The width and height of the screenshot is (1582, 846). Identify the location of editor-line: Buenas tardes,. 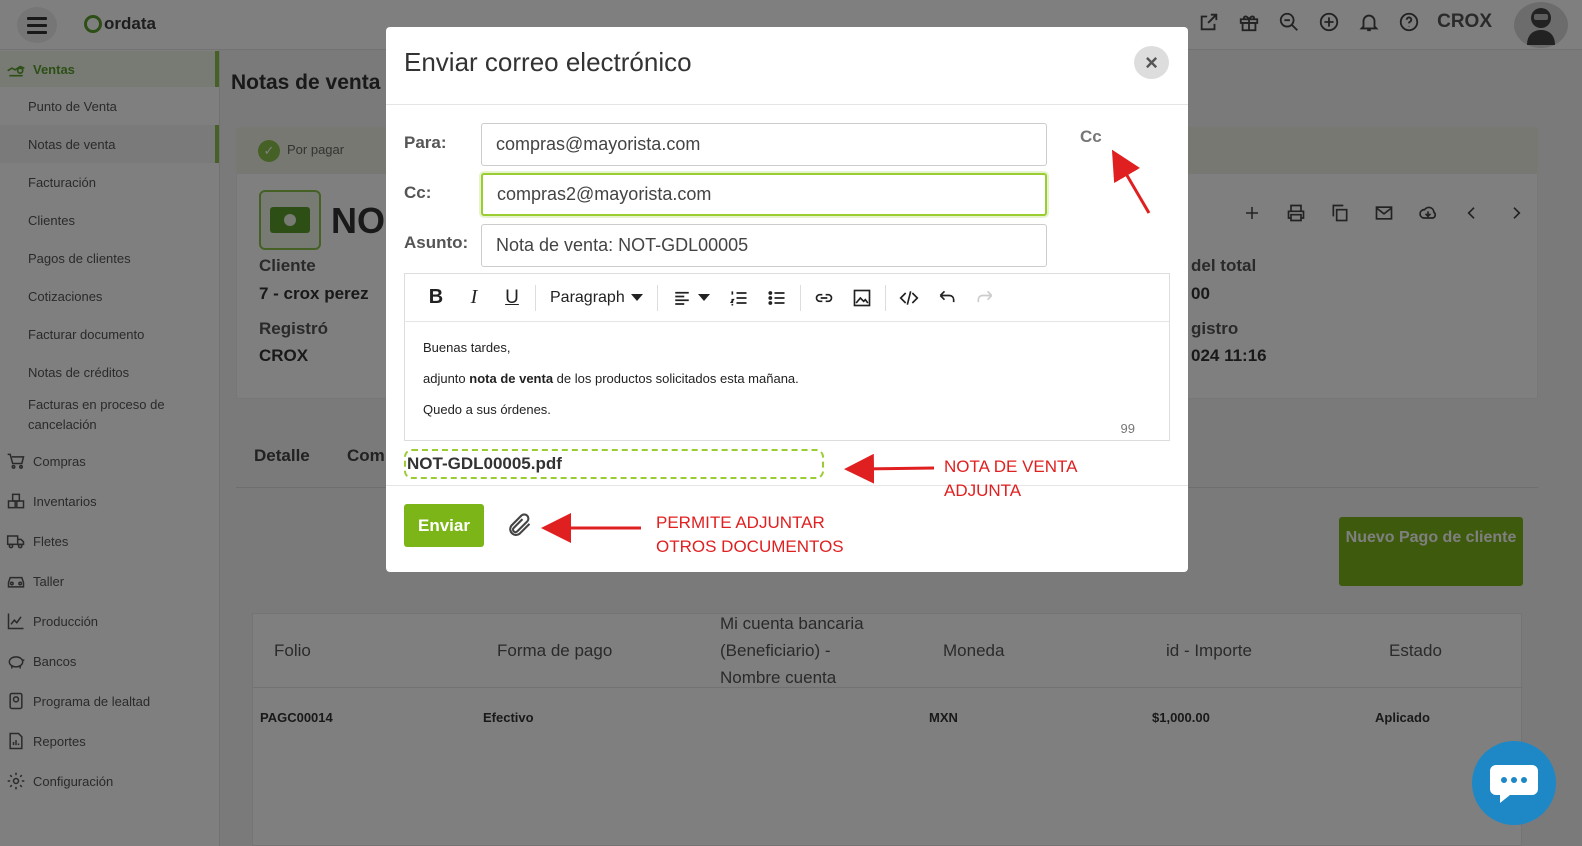
(467, 347).